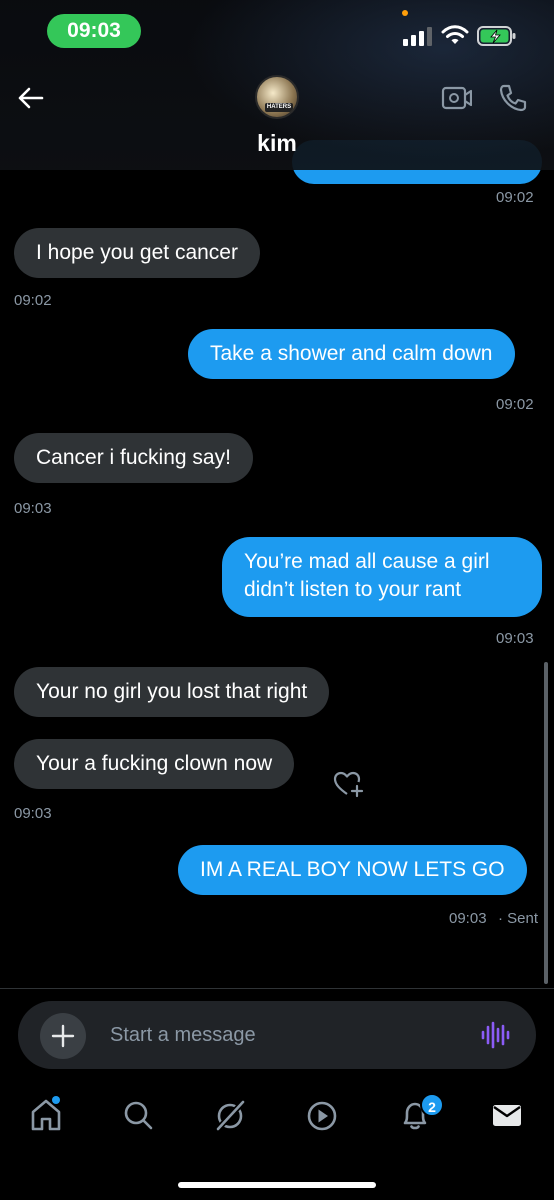  I want to click on scrollbar, so click(546, 823).